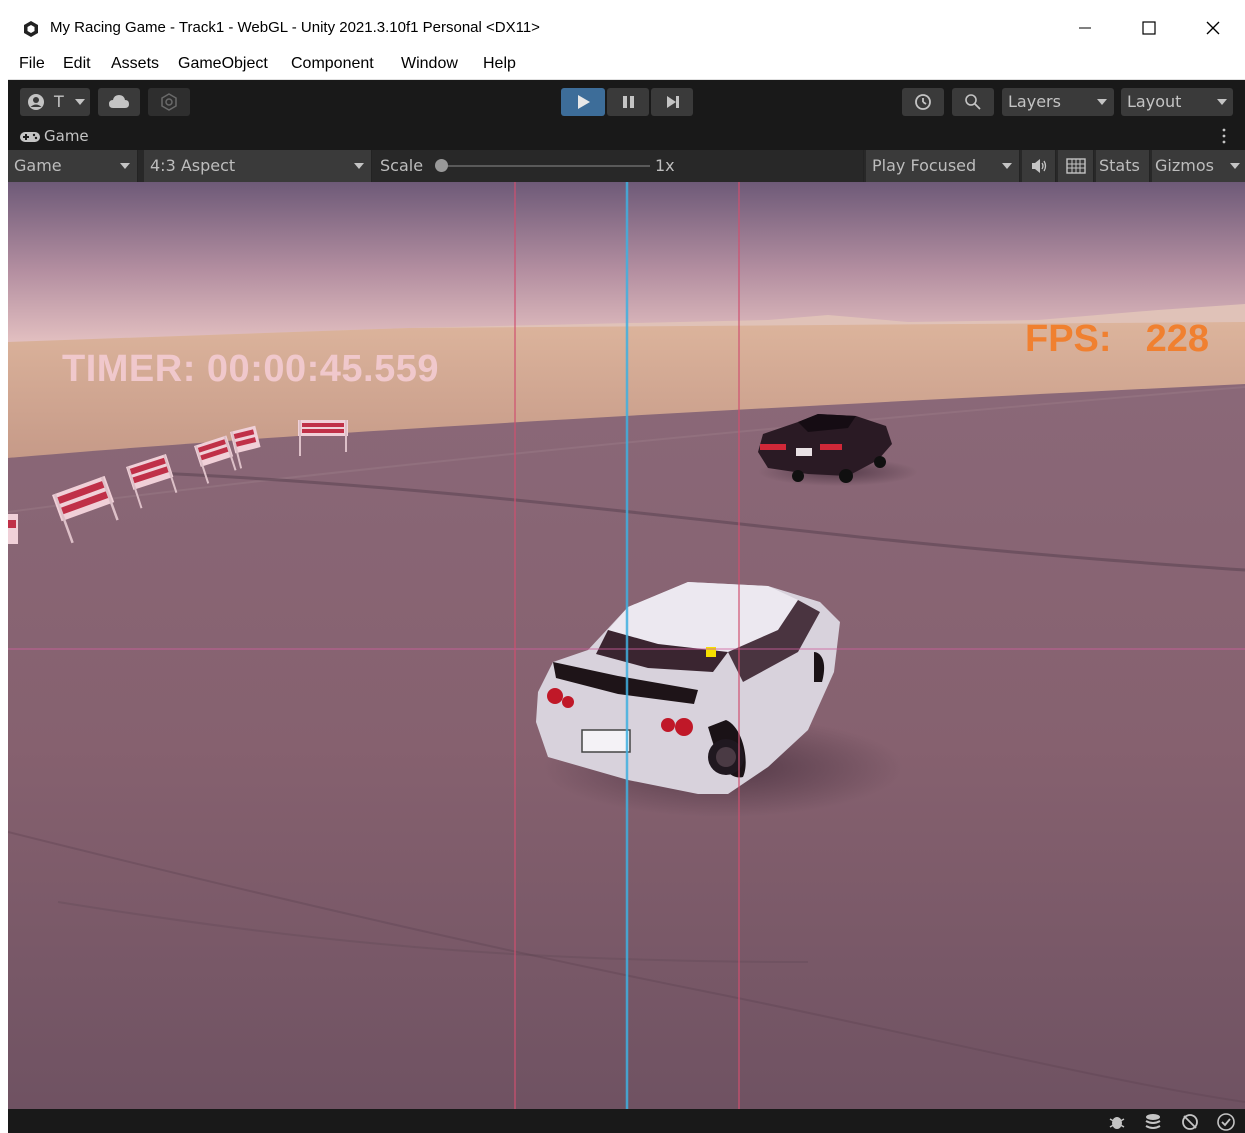 The image size is (1245, 1133). Describe the element at coordinates (38, 165) in the screenshot. I see `display-label: Game` at that location.